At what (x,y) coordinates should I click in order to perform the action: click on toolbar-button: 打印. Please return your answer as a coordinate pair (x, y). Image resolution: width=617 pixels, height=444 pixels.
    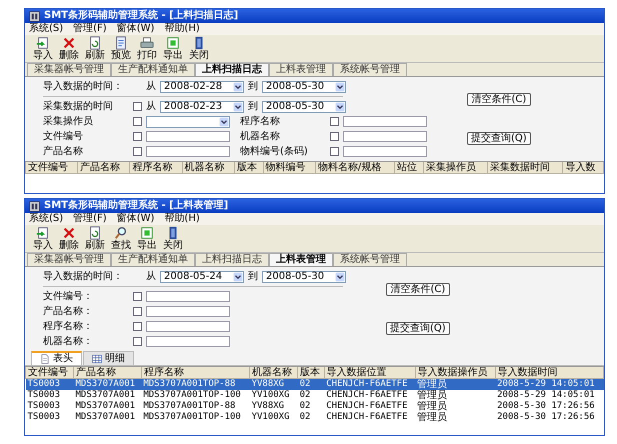
    Looking at the image, I should click on (147, 48).